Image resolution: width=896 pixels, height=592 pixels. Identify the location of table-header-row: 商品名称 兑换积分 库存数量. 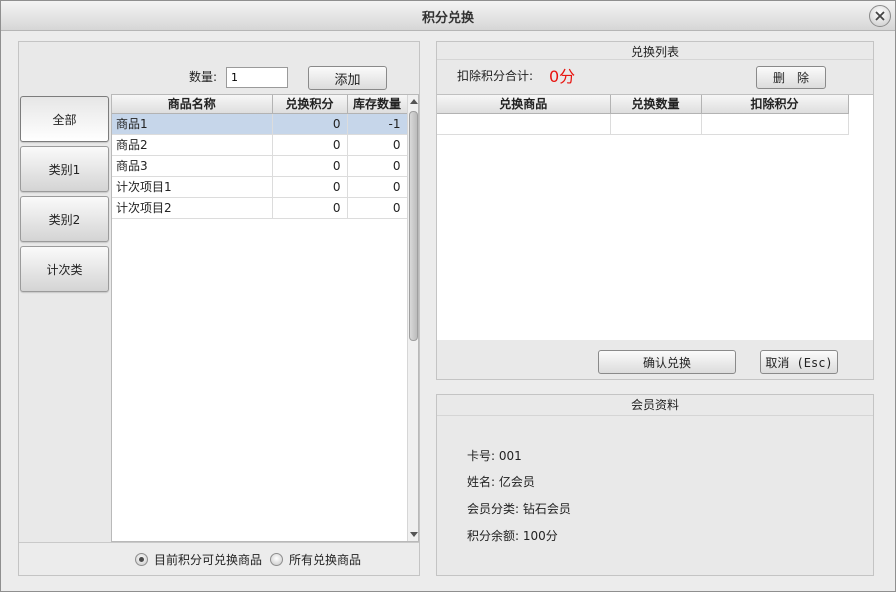
(260, 104).